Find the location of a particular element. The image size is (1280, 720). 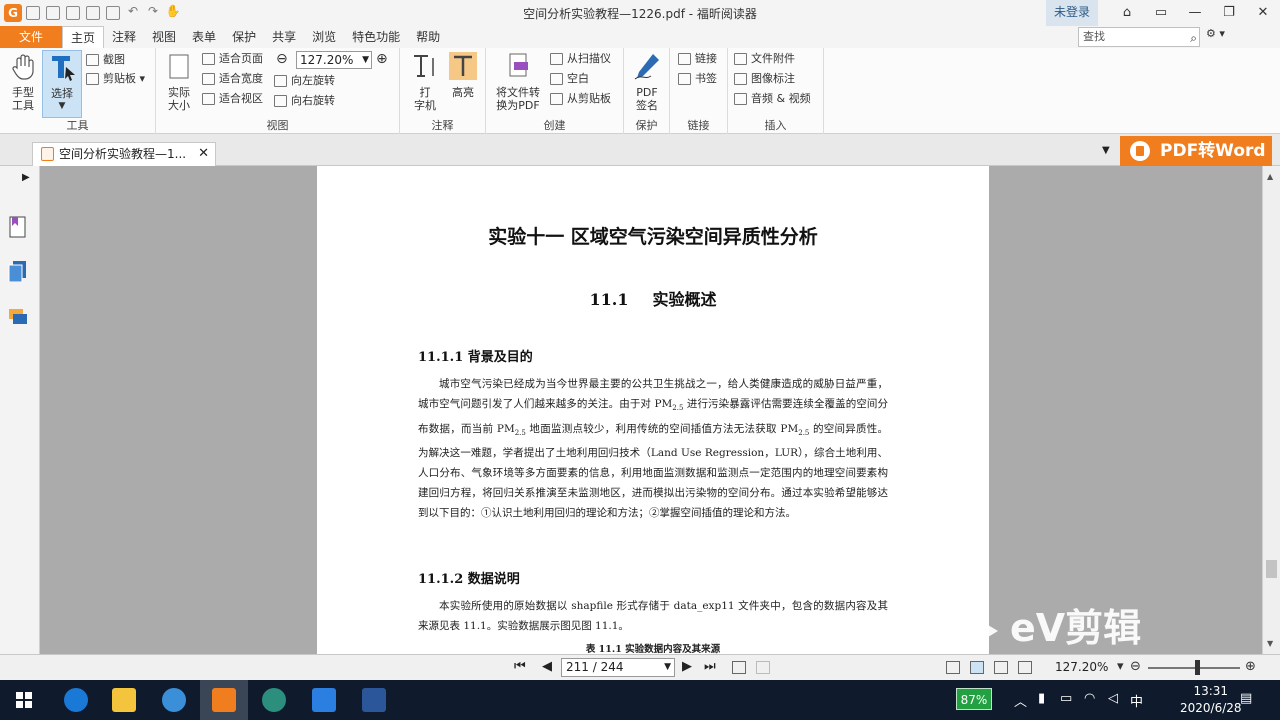

zoom-out-icon: ⊖ is located at coordinates (282, 59).